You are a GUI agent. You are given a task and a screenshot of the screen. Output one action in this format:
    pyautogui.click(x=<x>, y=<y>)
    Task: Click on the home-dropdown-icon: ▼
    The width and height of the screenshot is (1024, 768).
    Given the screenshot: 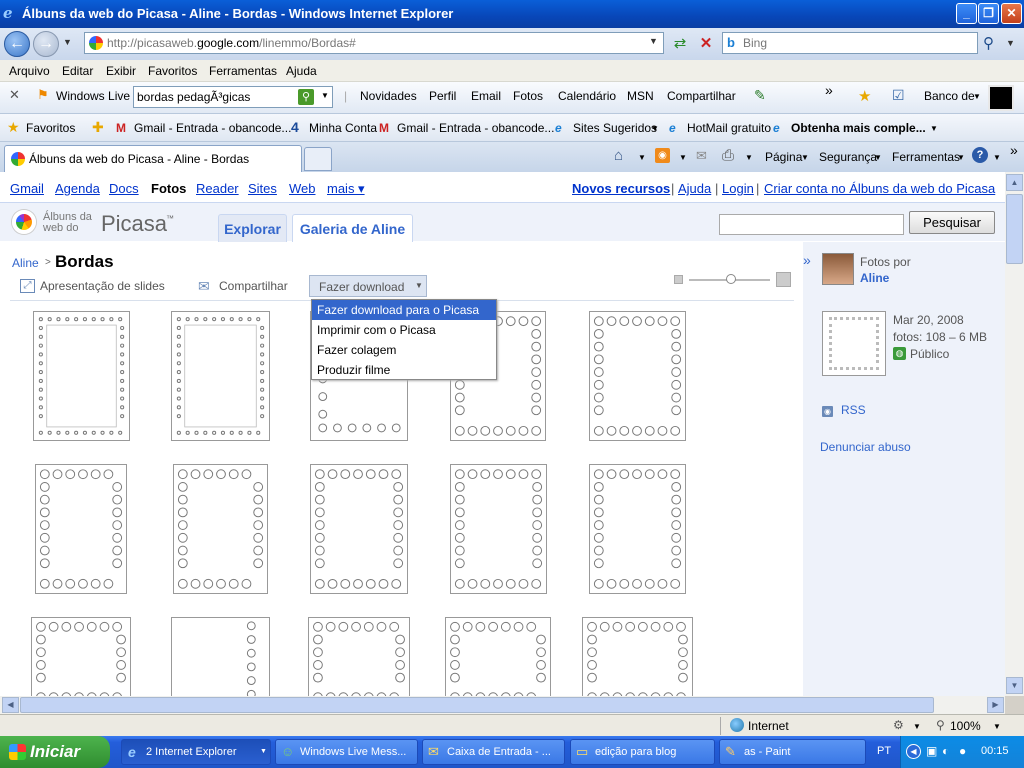 What is the action you would take?
    pyautogui.click(x=642, y=157)
    